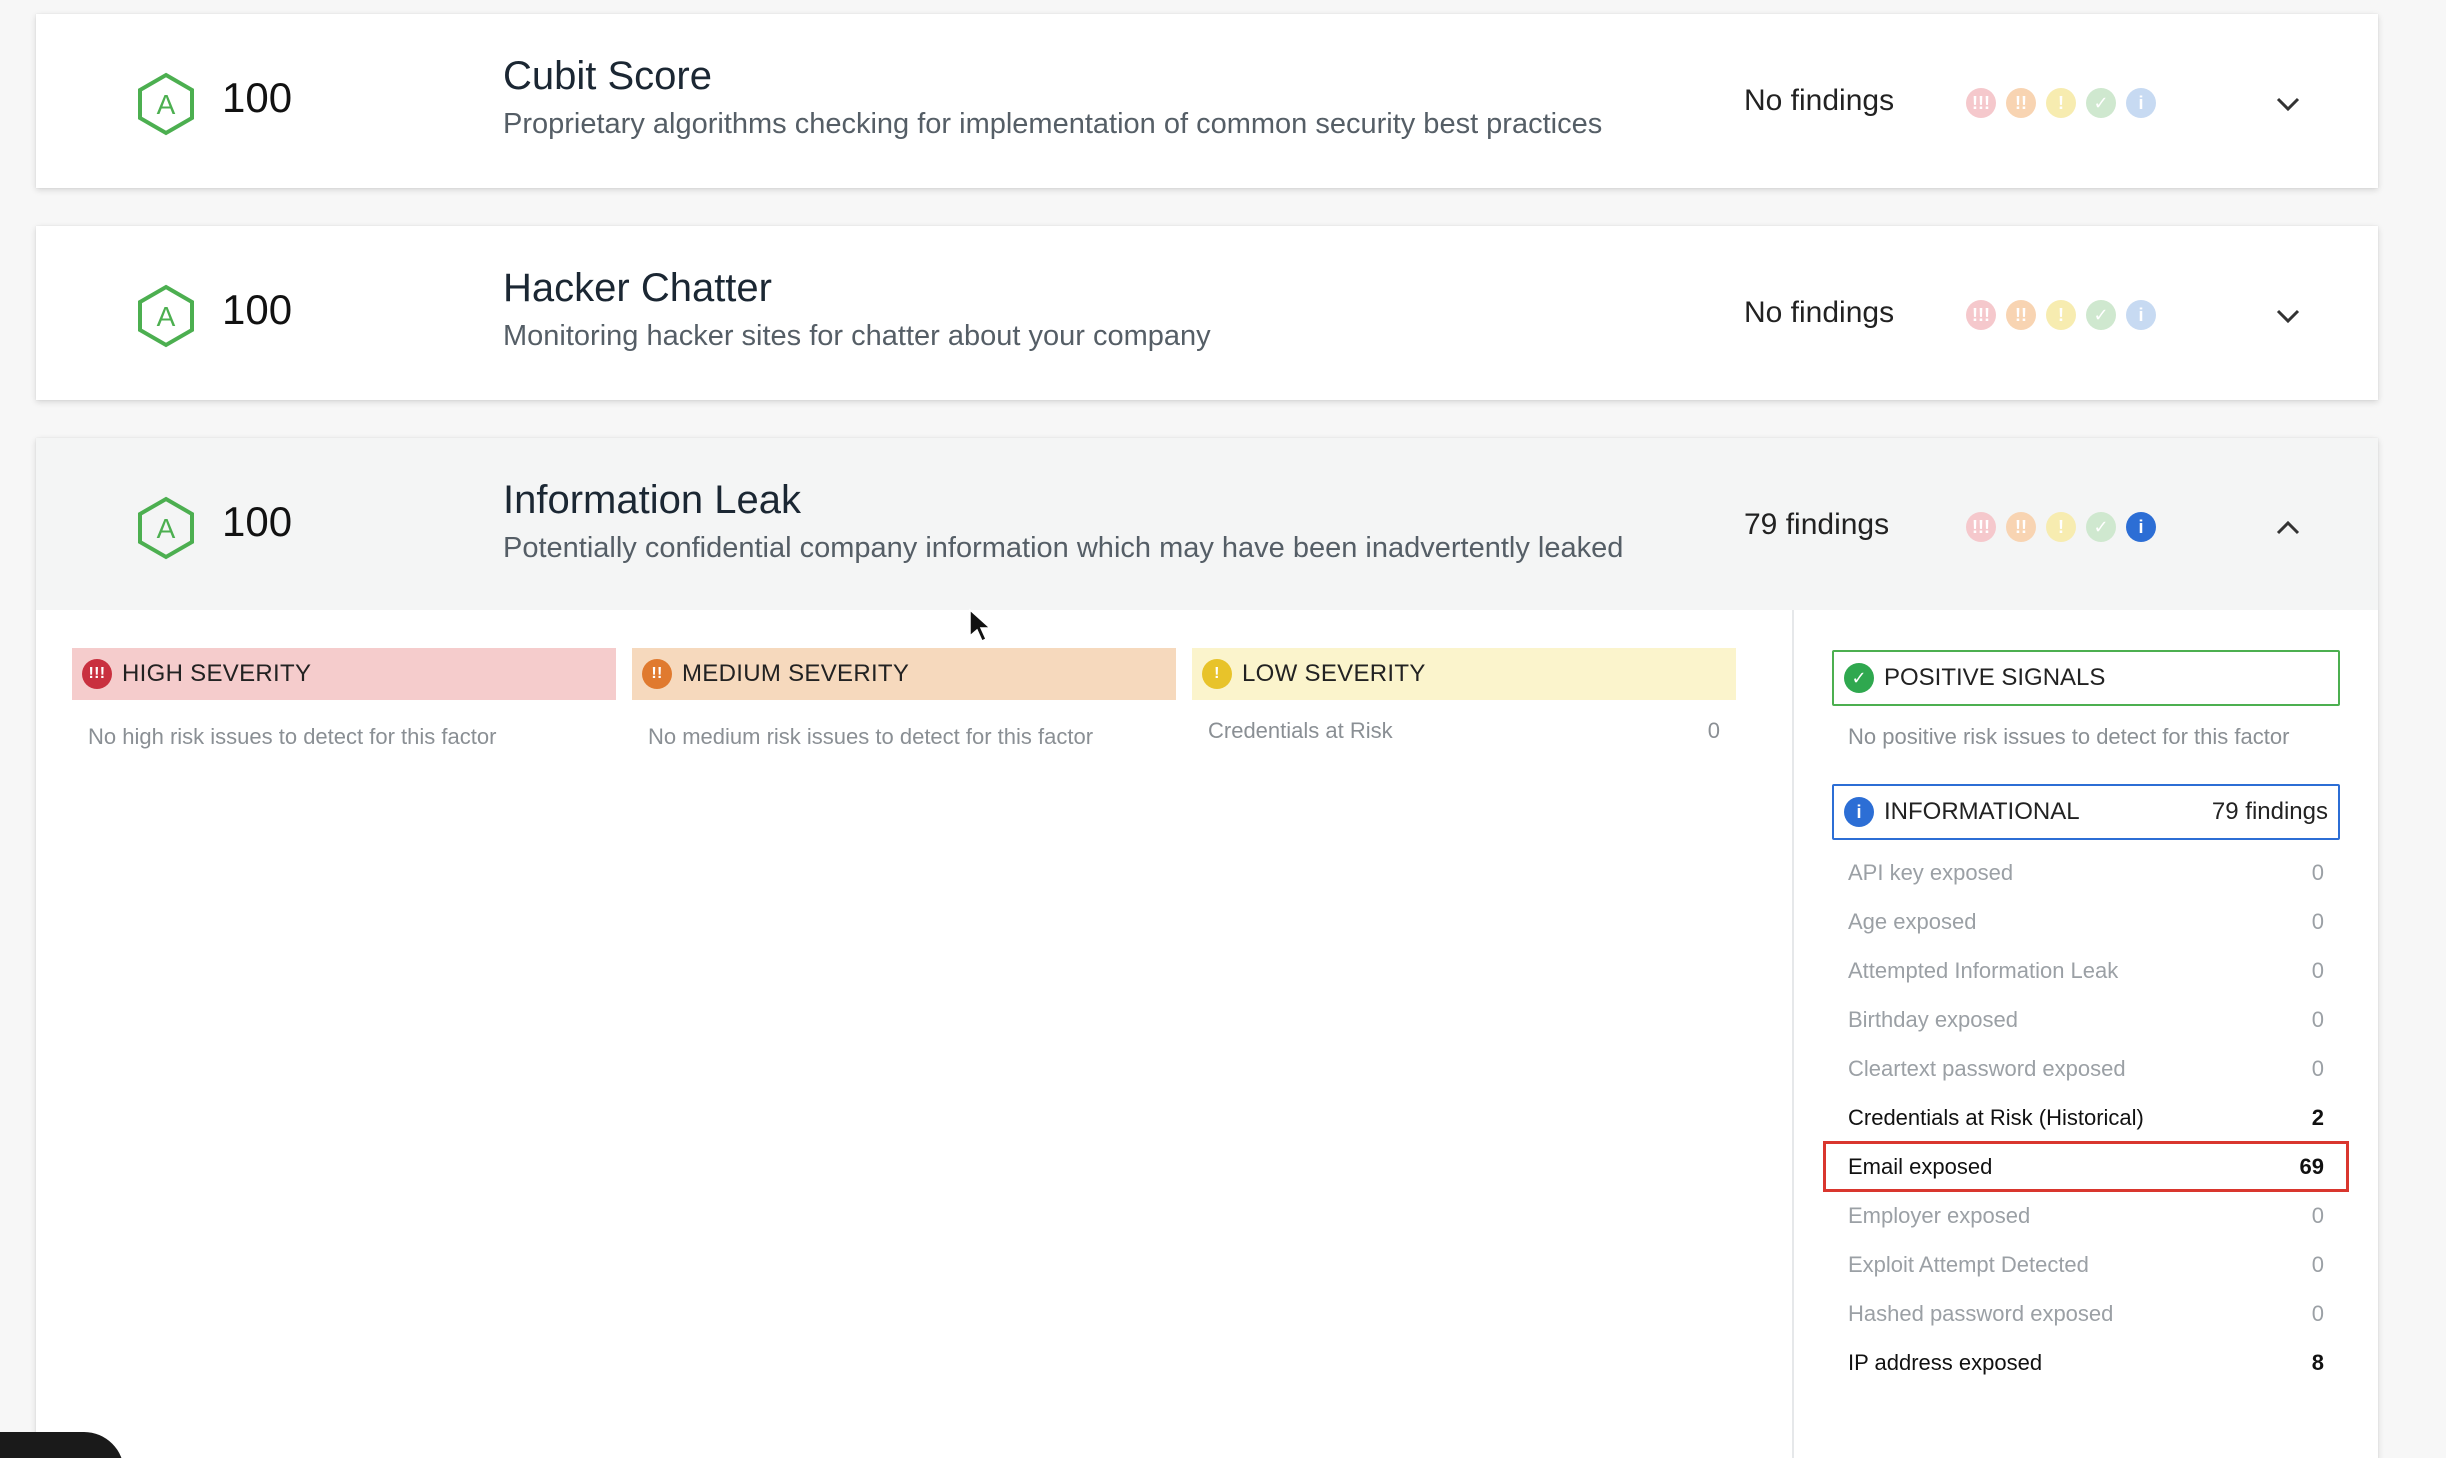 The width and height of the screenshot is (2446, 1458). I want to click on list-item: Credentials at Risk 0, so click(1464, 731).